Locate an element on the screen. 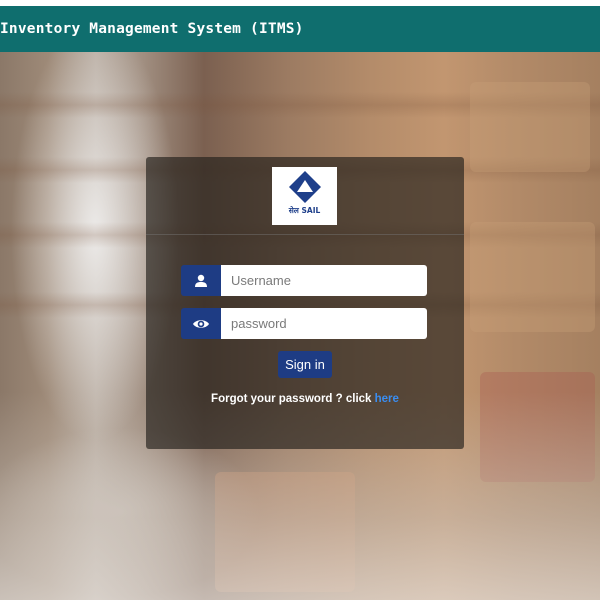 This screenshot has width=600, height=600. panel-divider is located at coordinates (305, 234).